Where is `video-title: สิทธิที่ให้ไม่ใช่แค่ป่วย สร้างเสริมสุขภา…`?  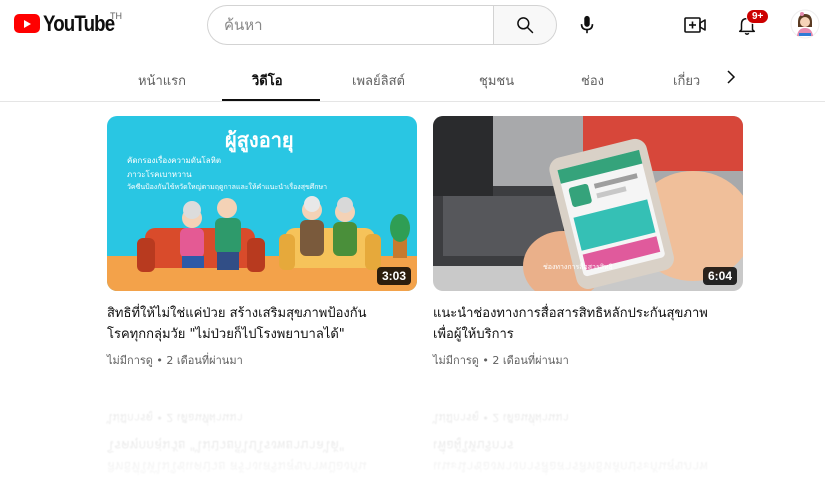
video-title: สิทธิที่ให้ไม่ใช่แค่ป่วย สร้างเสริมสุขภา… is located at coordinates (262, 324).